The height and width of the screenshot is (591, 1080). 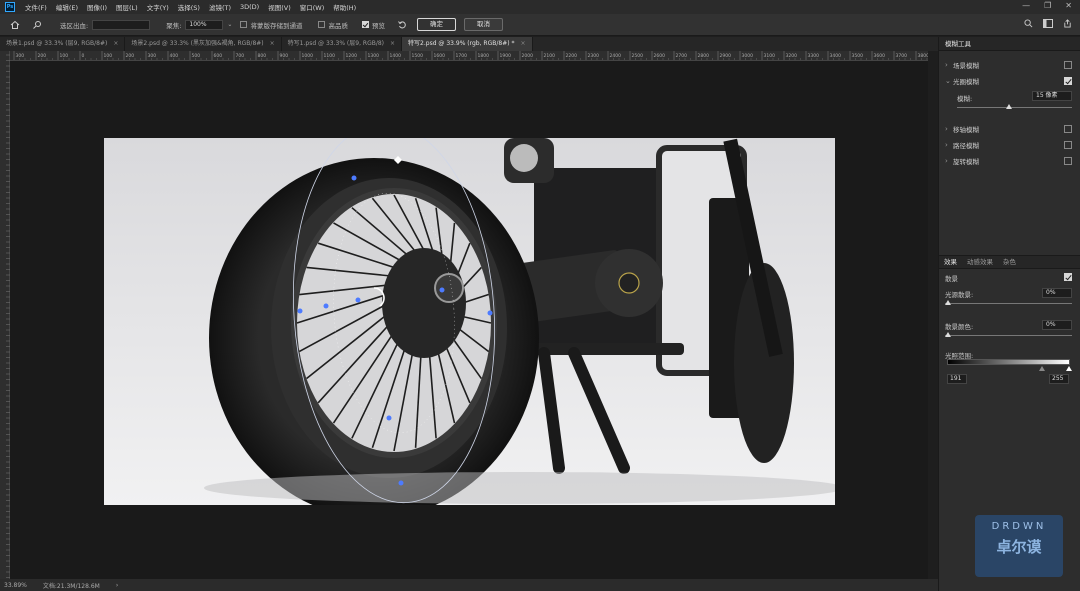 I want to click on light-bokeh-row: 光源散景: 0%, so click(x=1008, y=293).